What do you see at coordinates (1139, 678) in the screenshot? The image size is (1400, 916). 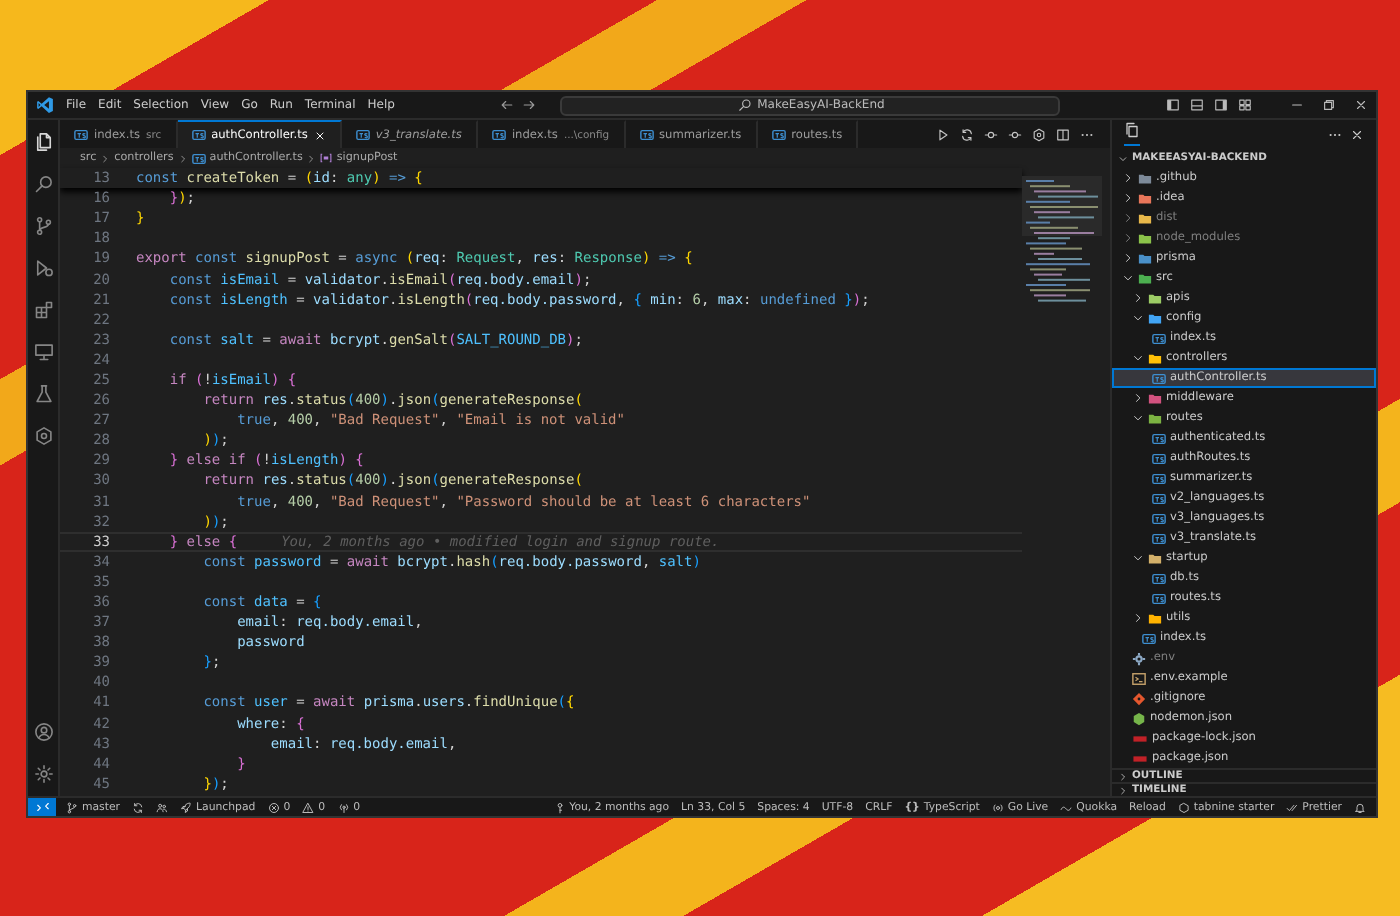 I see `terminal-icon` at bounding box center [1139, 678].